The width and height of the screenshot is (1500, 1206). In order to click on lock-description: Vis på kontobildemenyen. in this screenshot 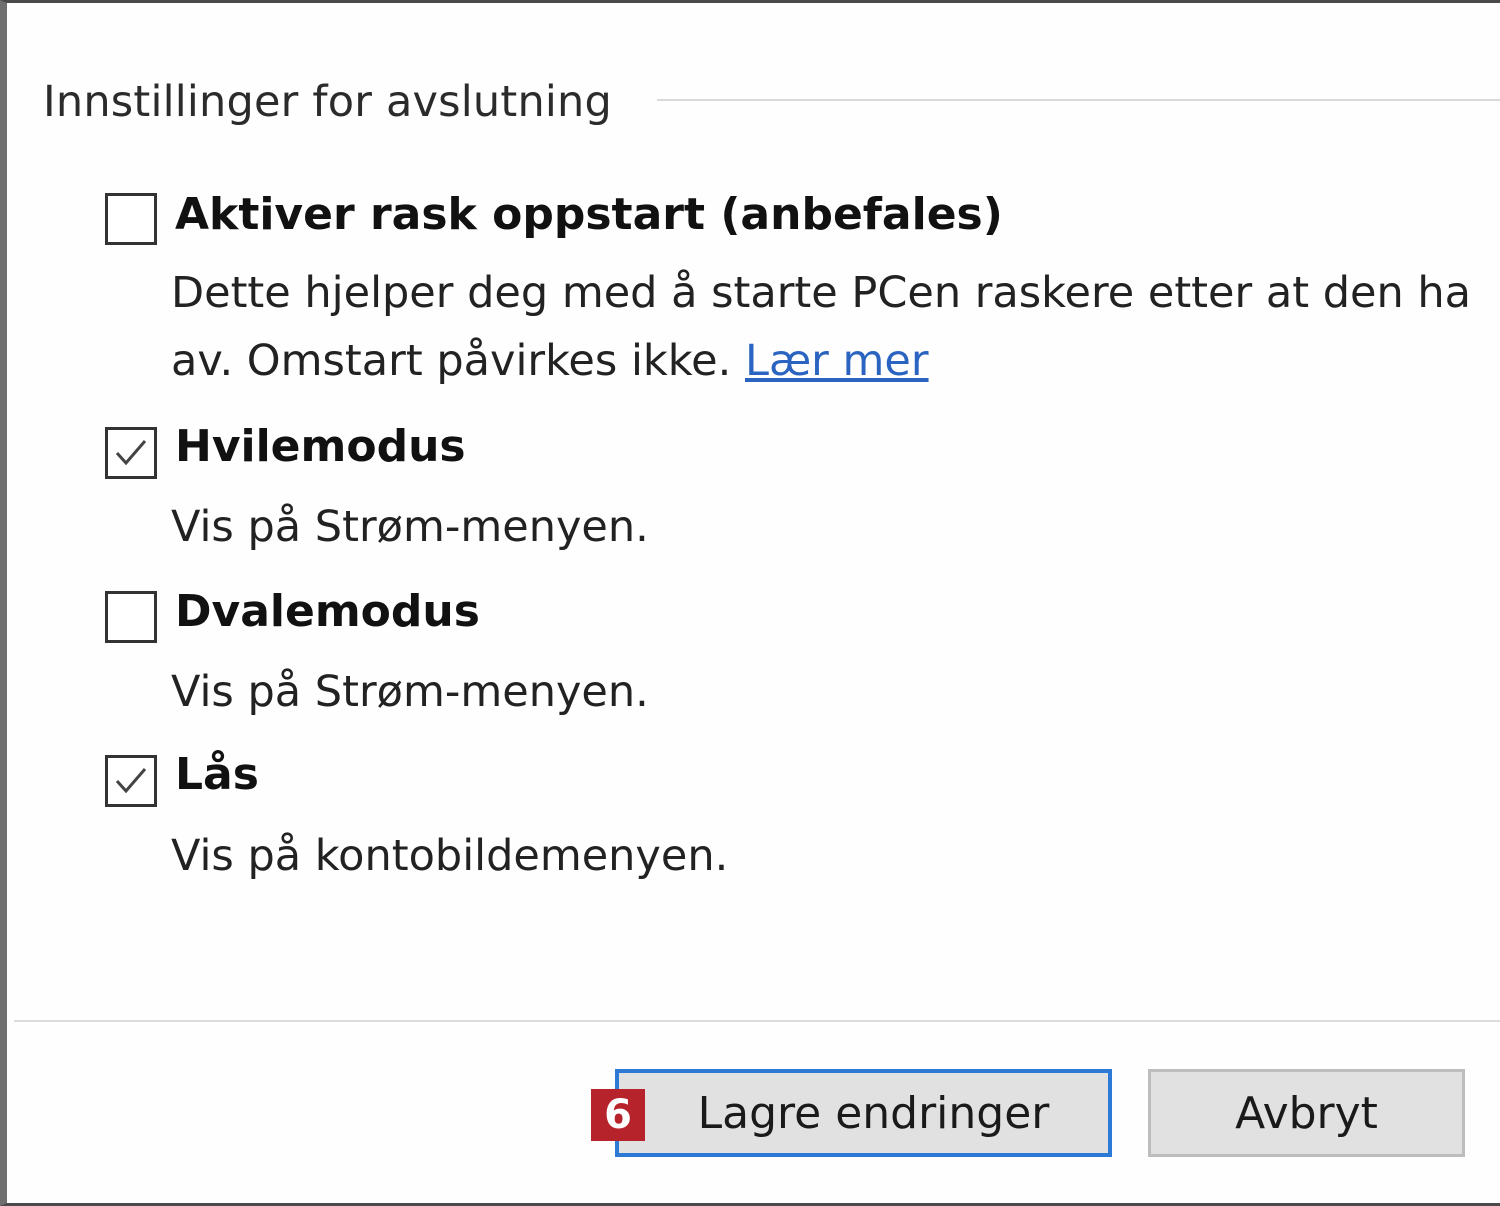, I will do `click(450, 856)`.